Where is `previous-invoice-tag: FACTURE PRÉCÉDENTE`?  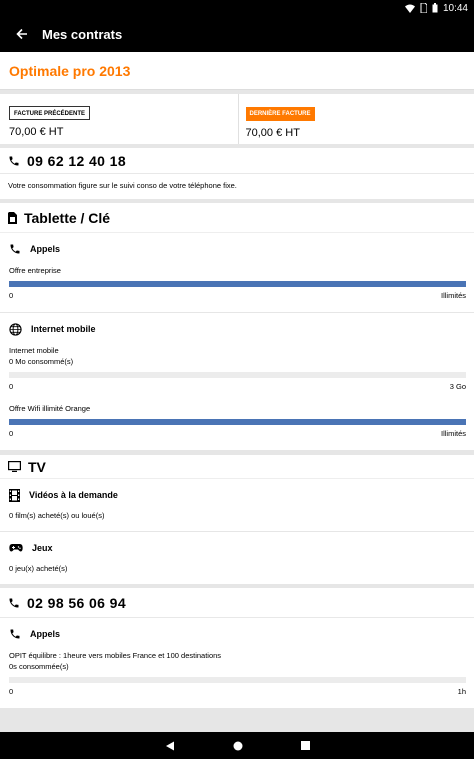 previous-invoice-tag: FACTURE PRÉCÉDENTE is located at coordinates (50, 113).